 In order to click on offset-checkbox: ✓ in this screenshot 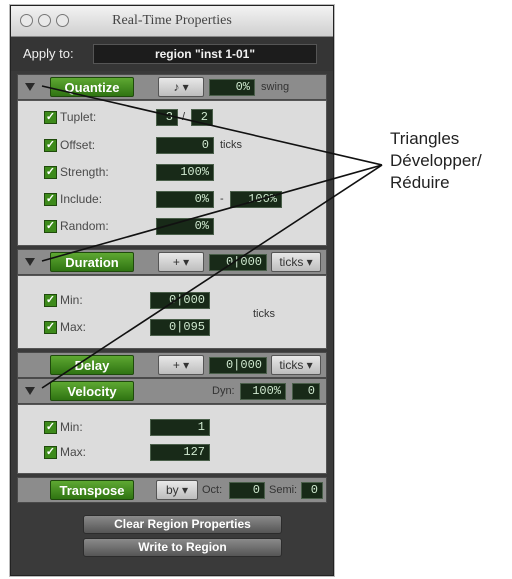, I will do `click(50, 145)`.